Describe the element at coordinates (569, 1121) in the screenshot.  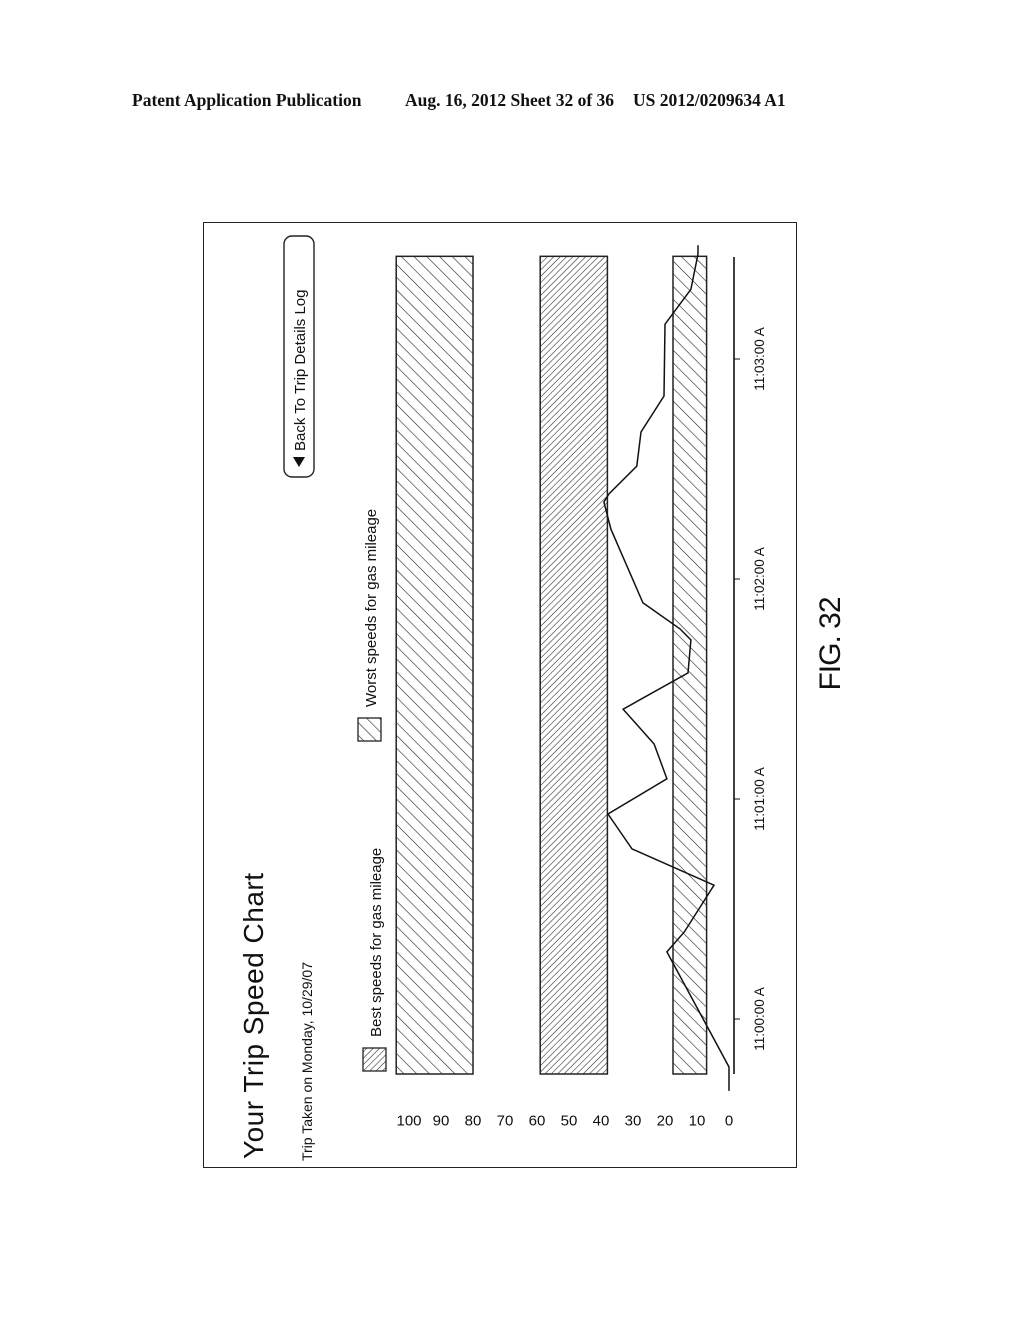
I see `y-tick-label: 50` at that location.